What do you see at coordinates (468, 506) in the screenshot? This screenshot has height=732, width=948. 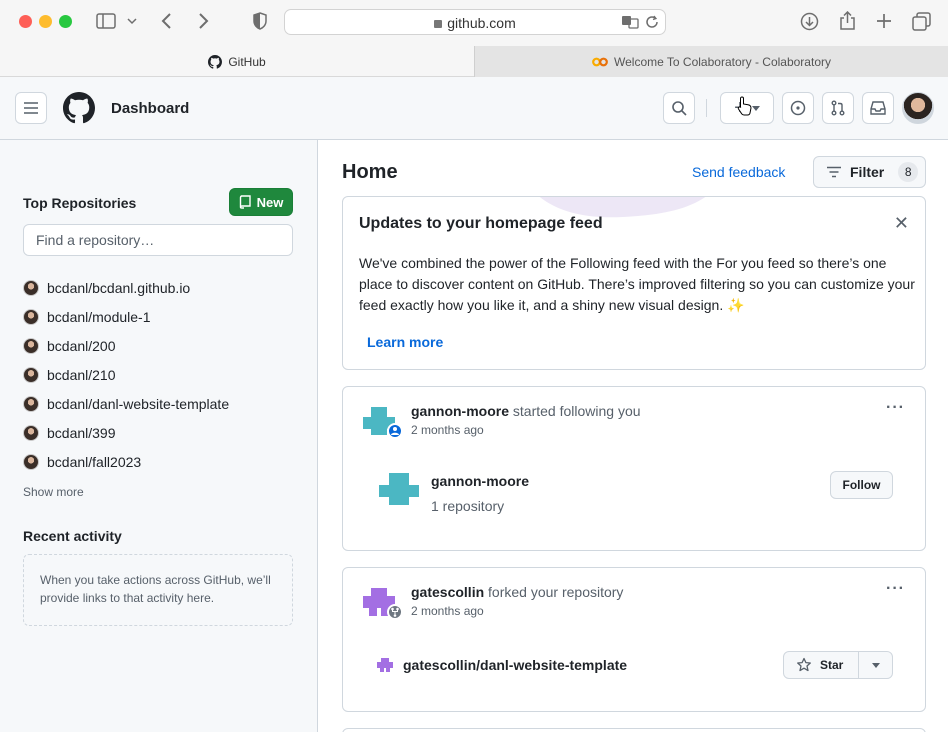 I see `repository-count: 1 repository` at bounding box center [468, 506].